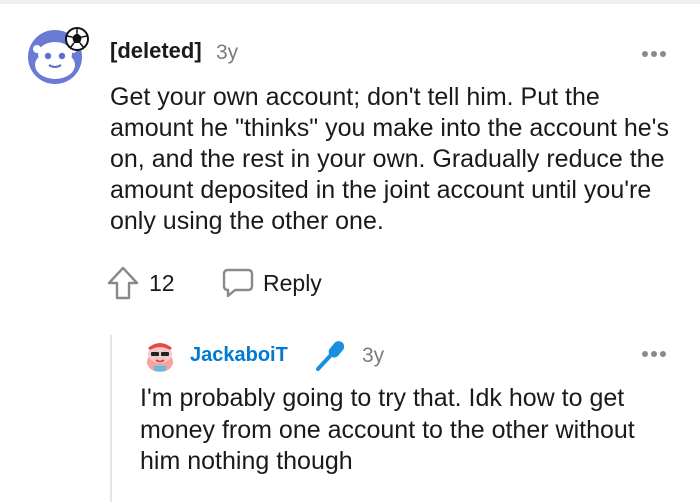  What do you see at coordinates (58, 55) in the screenshot?
I see `deleted-user-avatar-icon` at bounding box center [58, 55].